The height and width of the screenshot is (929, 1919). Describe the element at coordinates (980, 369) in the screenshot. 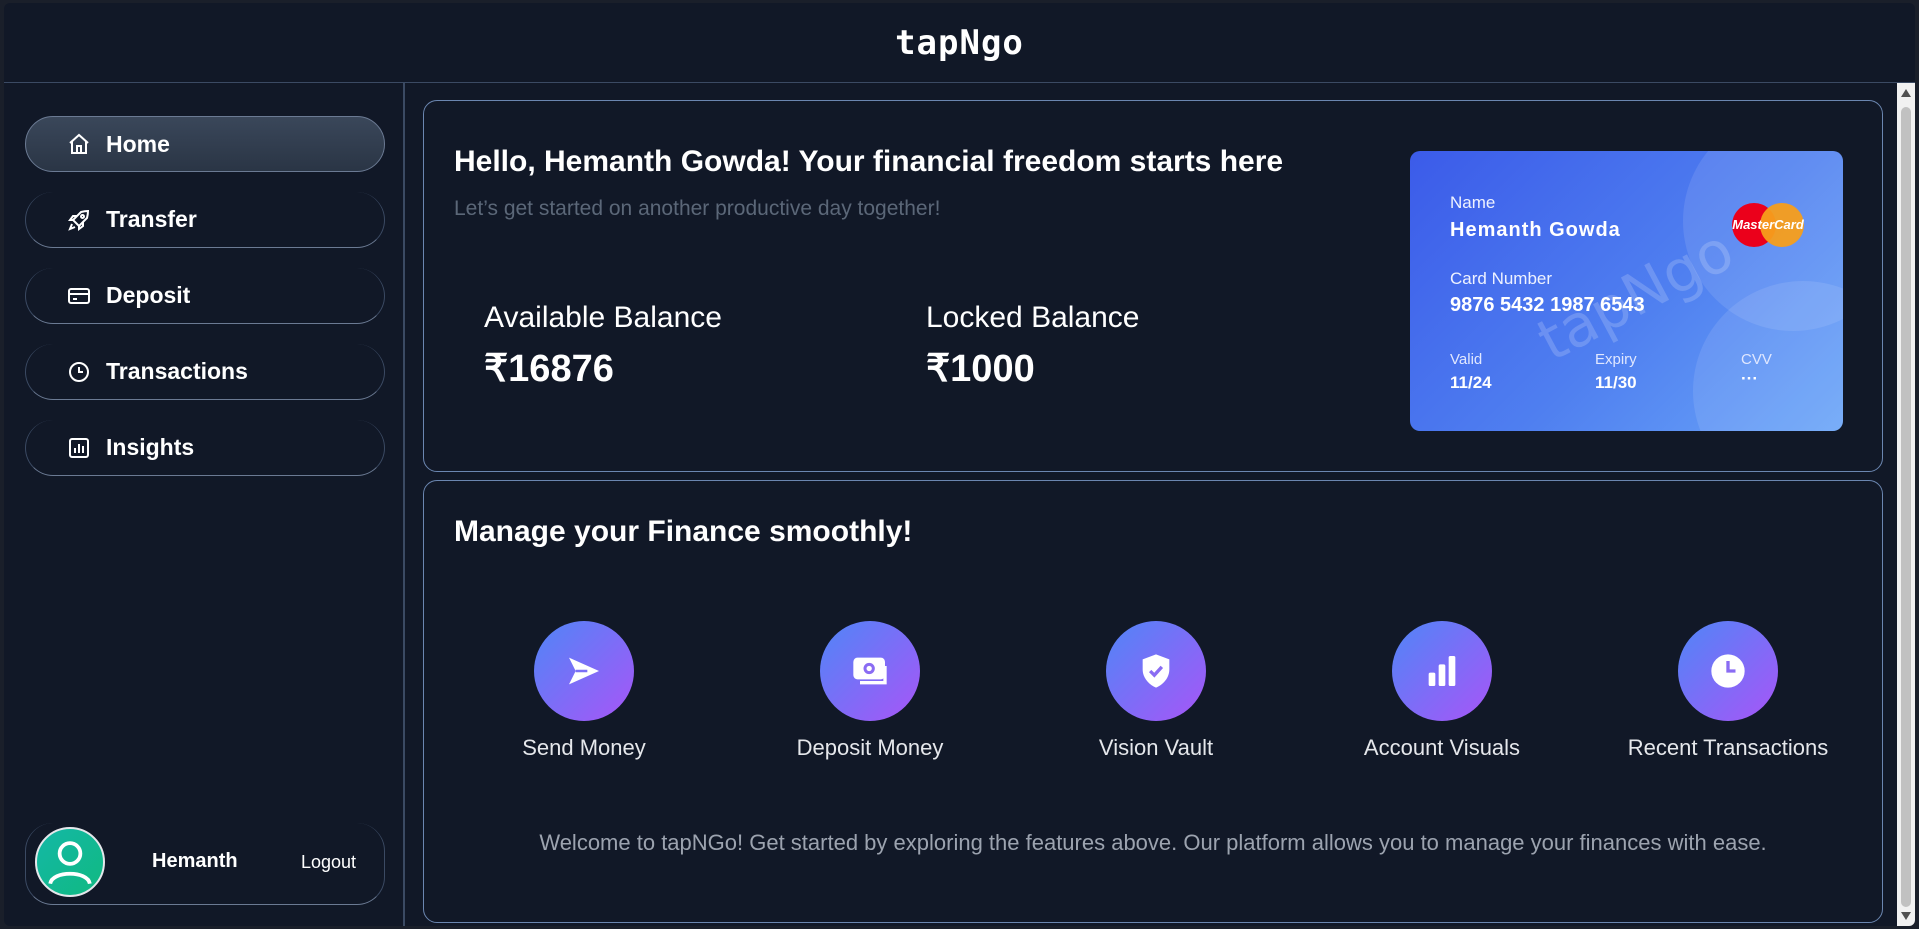

I see `locked-balance-value: ₹1000` at that location.